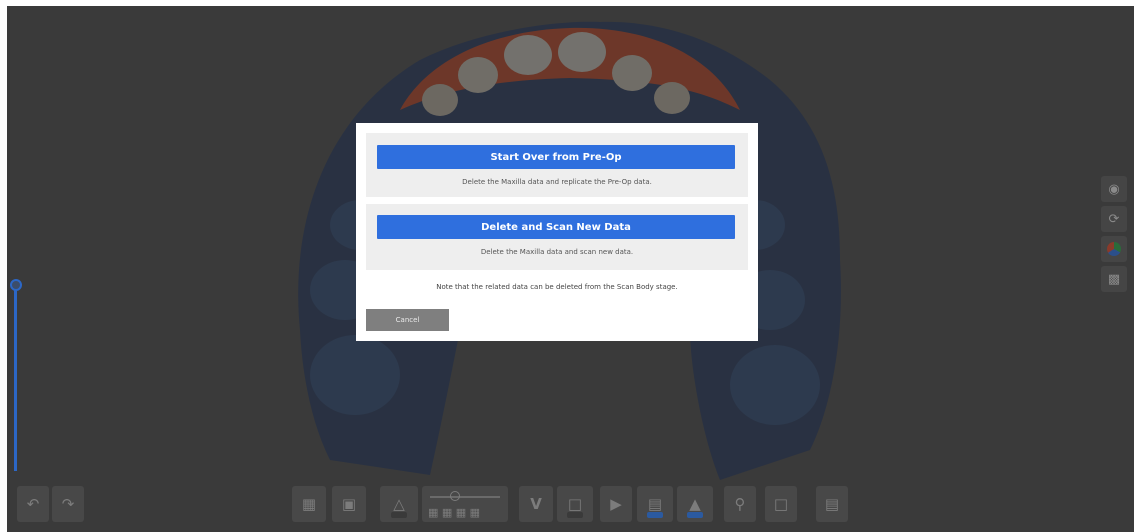  I want to click on filter-icon: △, so click(399, 504).